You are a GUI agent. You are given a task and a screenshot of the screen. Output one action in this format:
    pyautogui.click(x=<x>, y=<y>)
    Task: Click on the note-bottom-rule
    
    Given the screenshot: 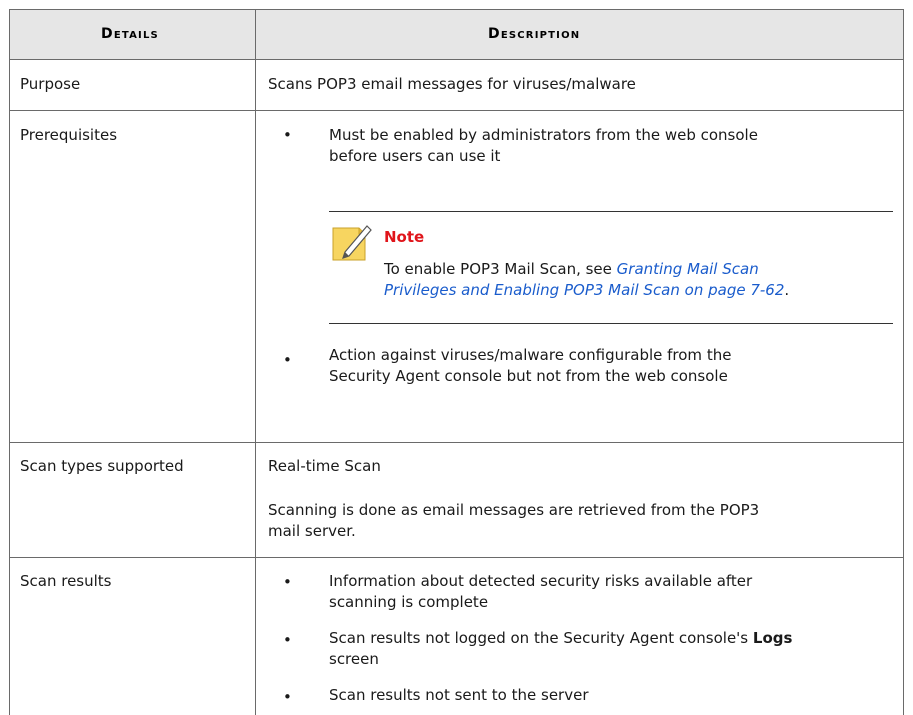 What is the action you would take?
    pyautogui.click(x=611, y=323)
    